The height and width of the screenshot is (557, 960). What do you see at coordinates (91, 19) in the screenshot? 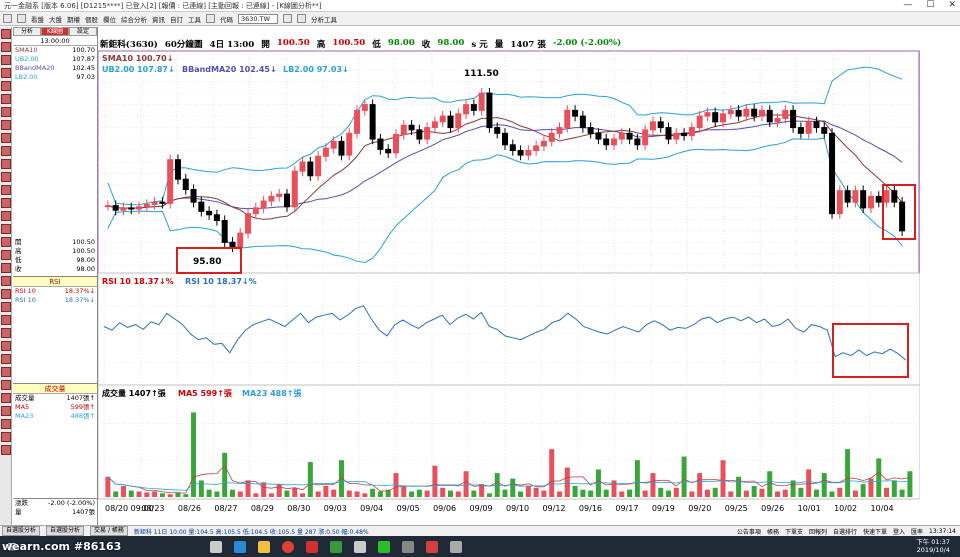
I see `menu-stocks: 個股` at bounding box center [91, 19].